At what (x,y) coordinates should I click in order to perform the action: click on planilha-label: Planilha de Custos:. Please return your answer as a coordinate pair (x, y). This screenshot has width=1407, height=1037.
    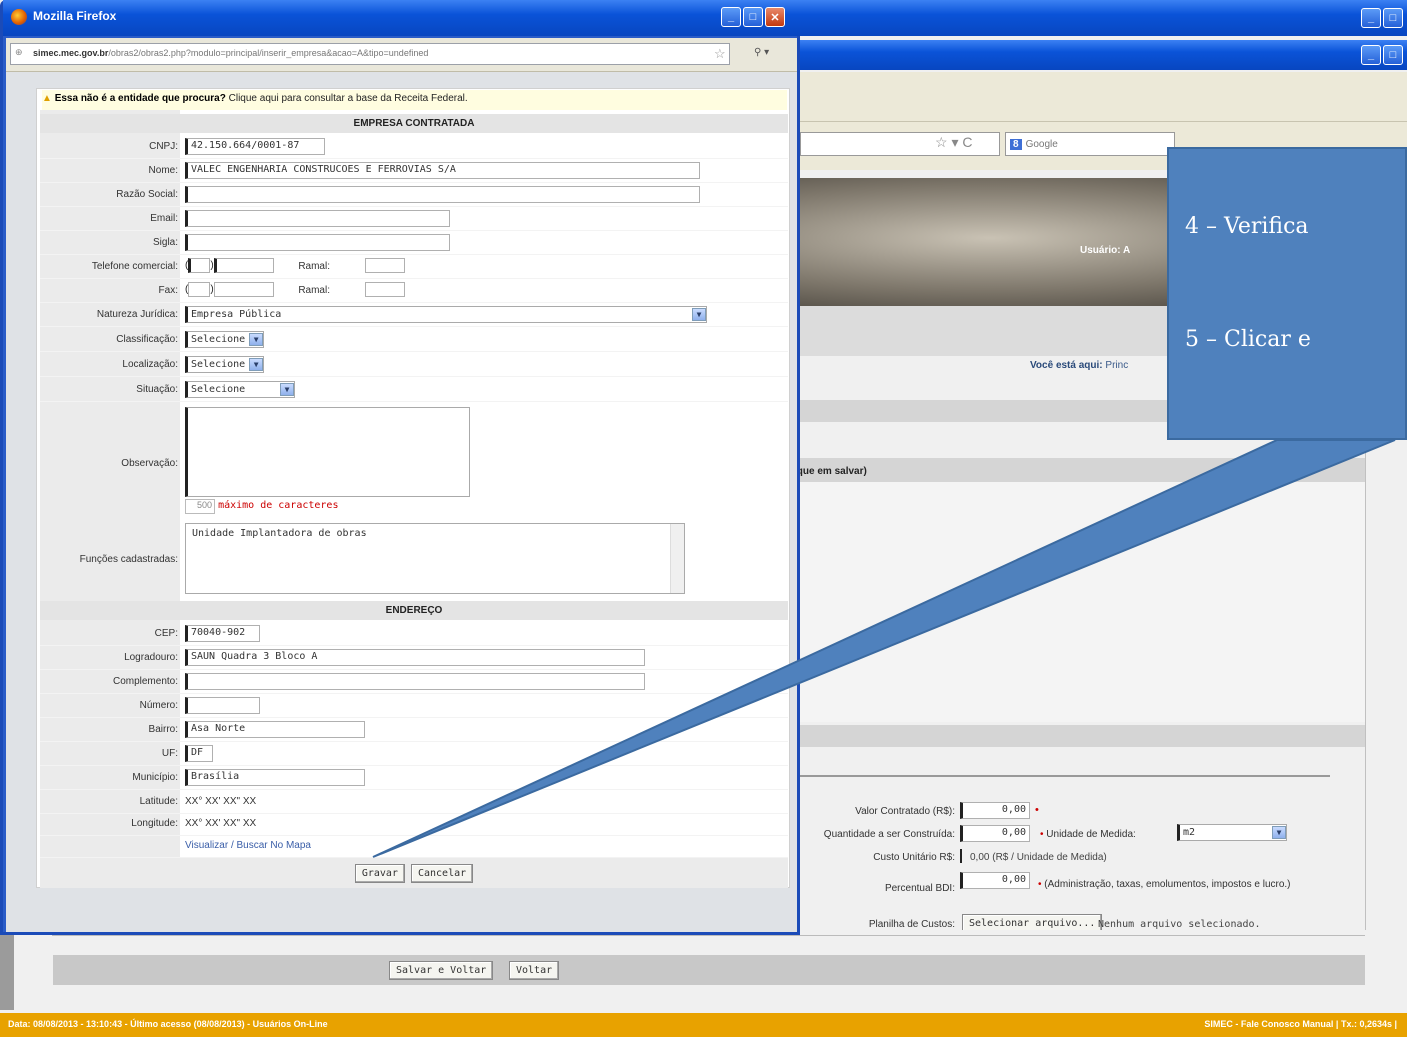
    Looking at the image, I should click on (911, 924).